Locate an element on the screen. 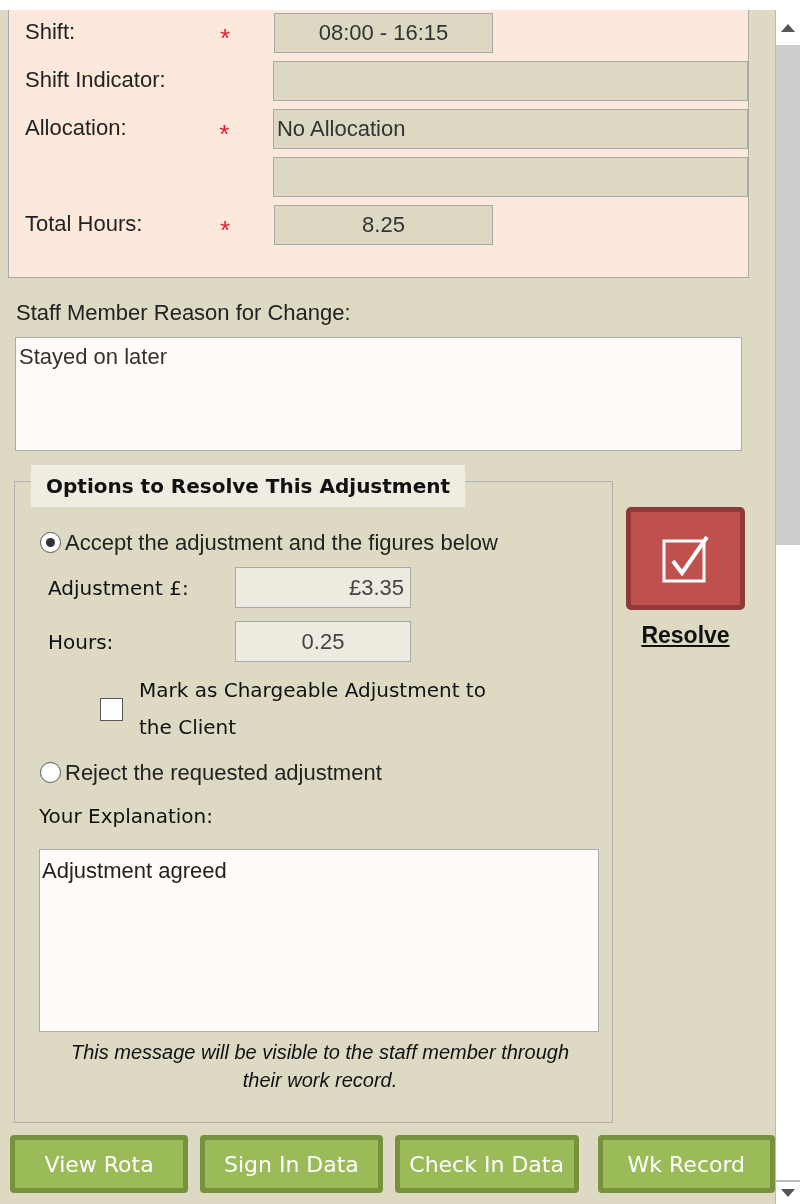  checkbox-label: Mark as Chargeable Adjustment to the Client is located at coordinates (314, 709).